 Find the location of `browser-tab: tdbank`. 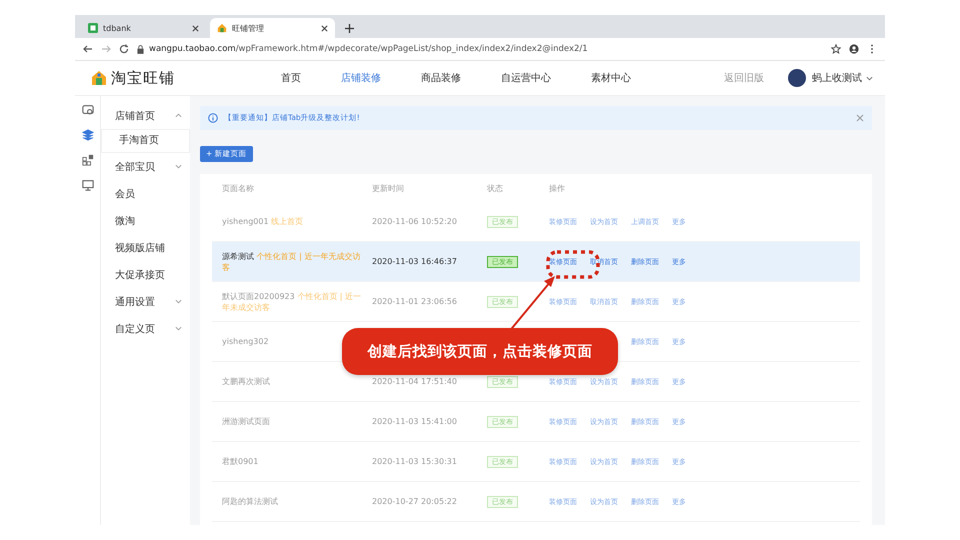

browser-tab: tdbank is located at coordinates (143, 28).